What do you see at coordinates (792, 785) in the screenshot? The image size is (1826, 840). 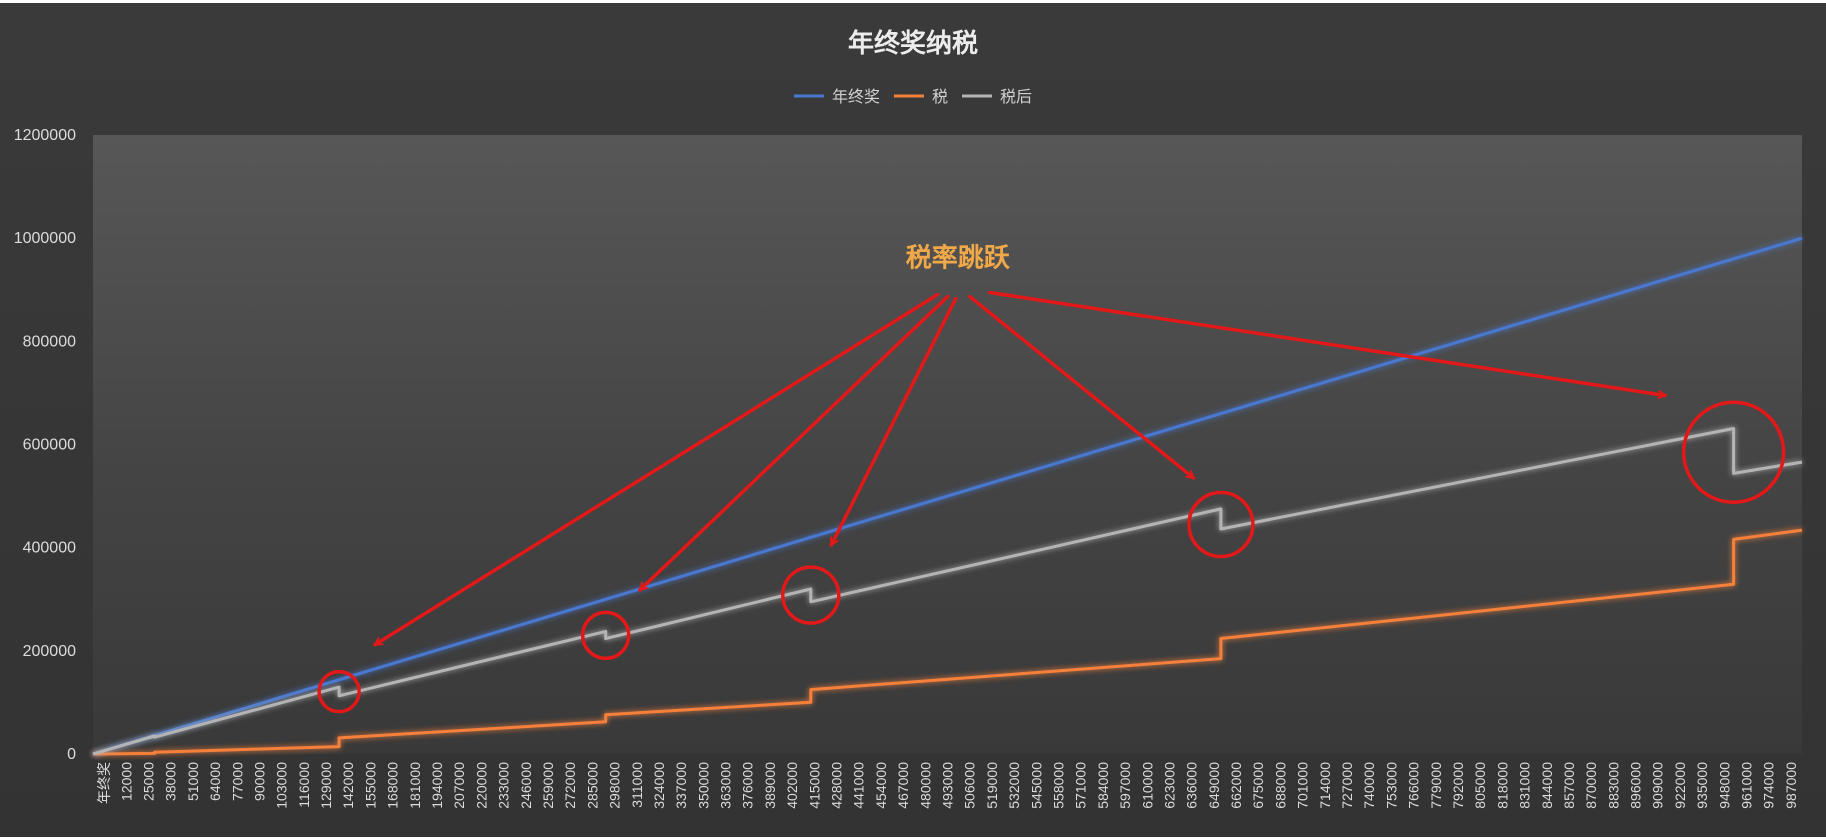 I see `x-tick-label-31: 402000` at bounding box center [792, 785].